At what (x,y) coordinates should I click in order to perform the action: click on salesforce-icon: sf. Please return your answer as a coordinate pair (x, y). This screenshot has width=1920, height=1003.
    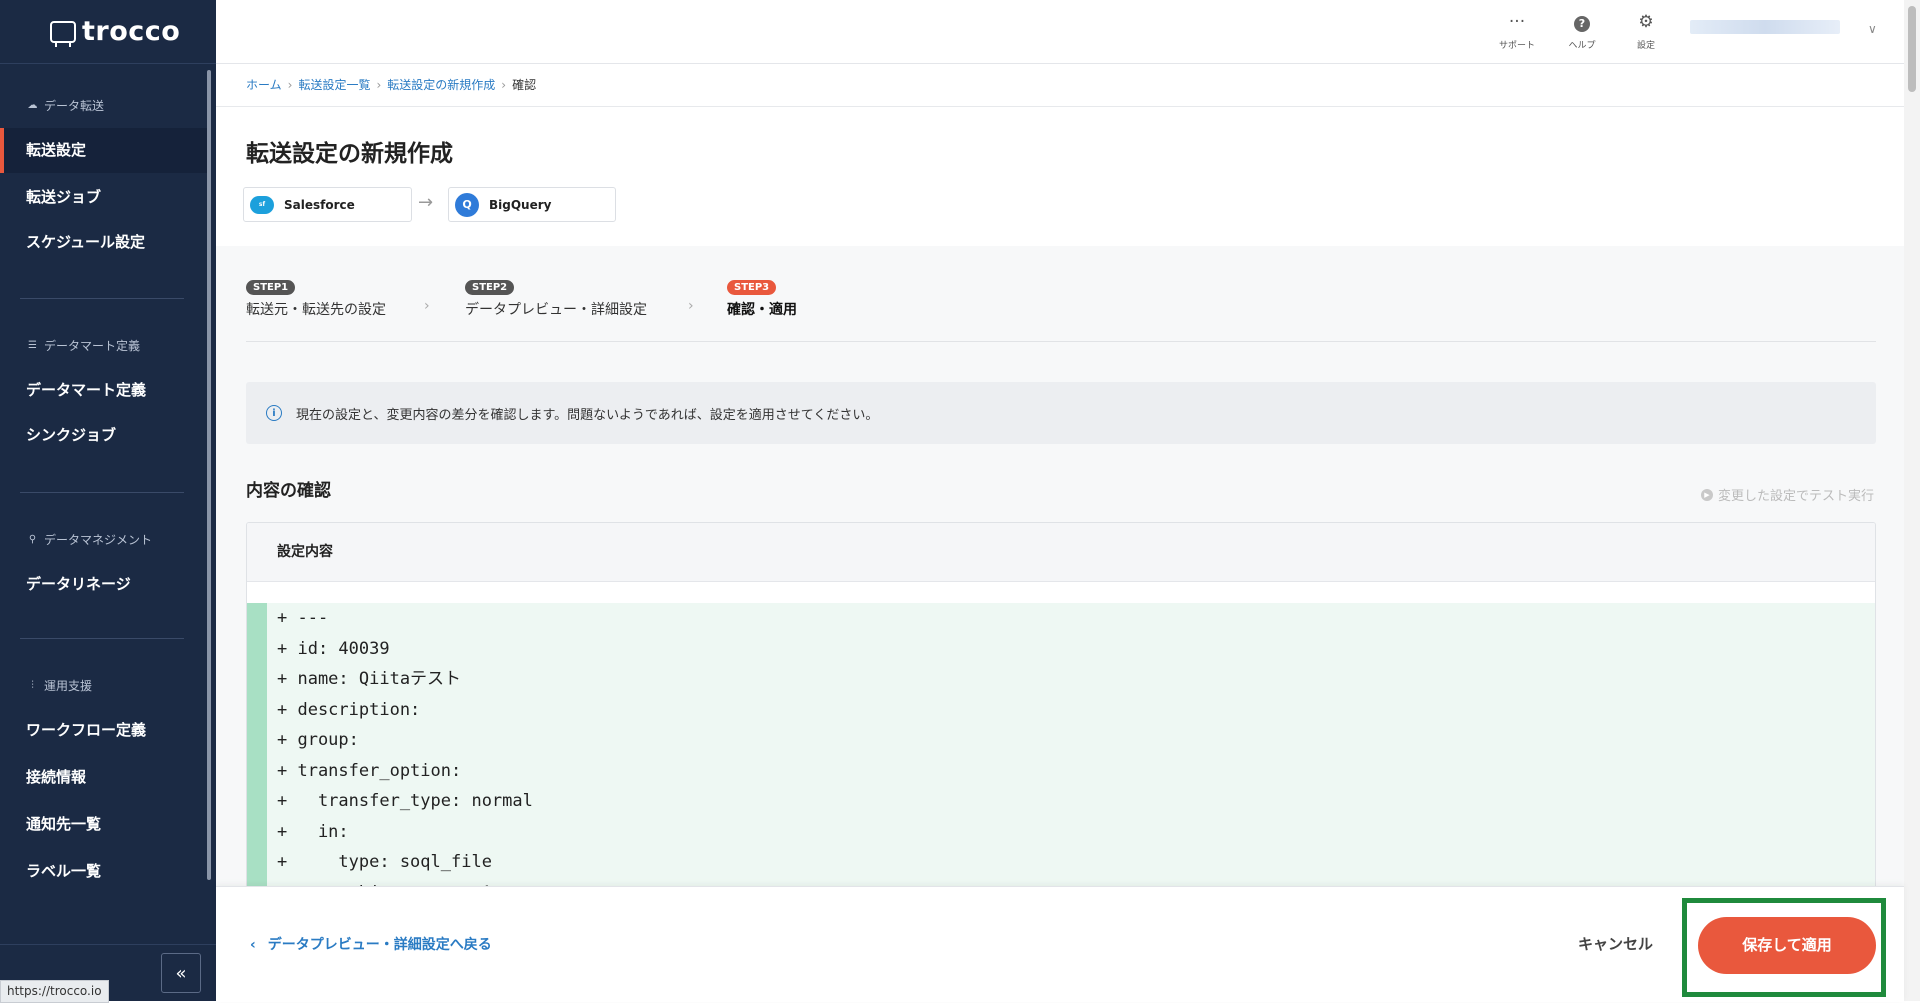
    Looking at the image, I should click on (262, 205).